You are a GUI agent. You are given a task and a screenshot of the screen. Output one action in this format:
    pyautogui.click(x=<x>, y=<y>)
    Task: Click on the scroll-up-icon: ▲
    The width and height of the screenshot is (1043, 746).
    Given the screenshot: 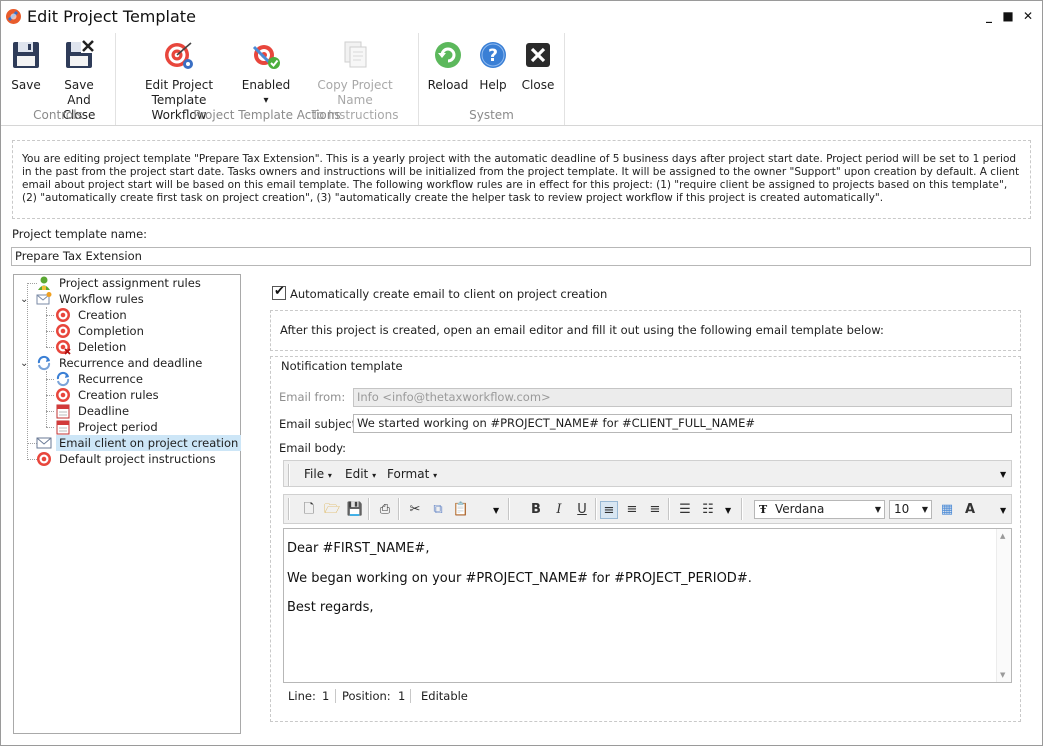 What is the action you would take?
    pyautogui.click(x=1002, y=536)
    